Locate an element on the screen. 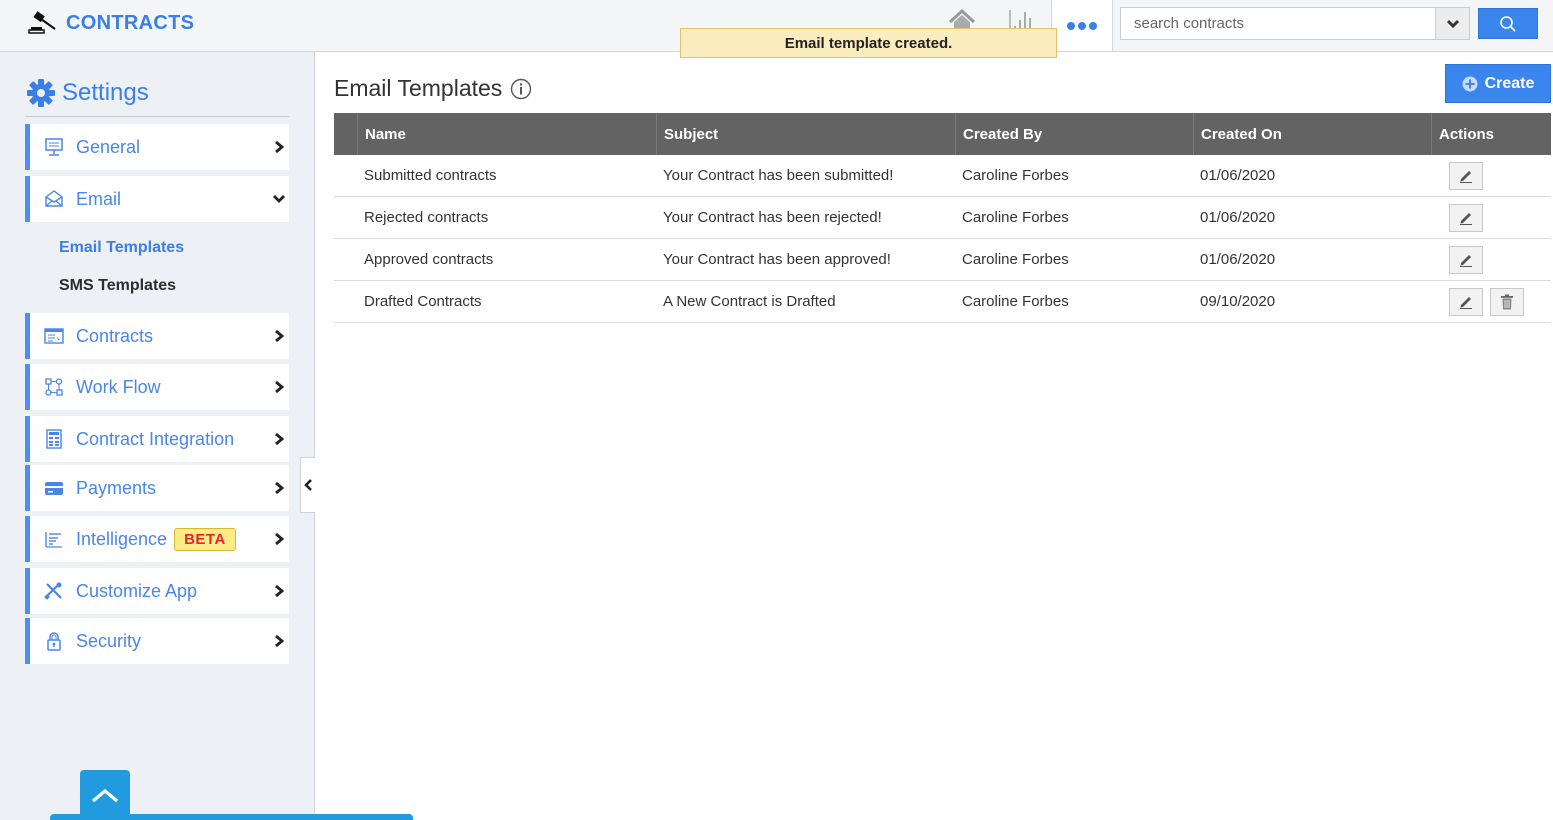 The height and width of the screenshot is (820, 1553). settings-heading: Settings is located at coordinates (87, 93).